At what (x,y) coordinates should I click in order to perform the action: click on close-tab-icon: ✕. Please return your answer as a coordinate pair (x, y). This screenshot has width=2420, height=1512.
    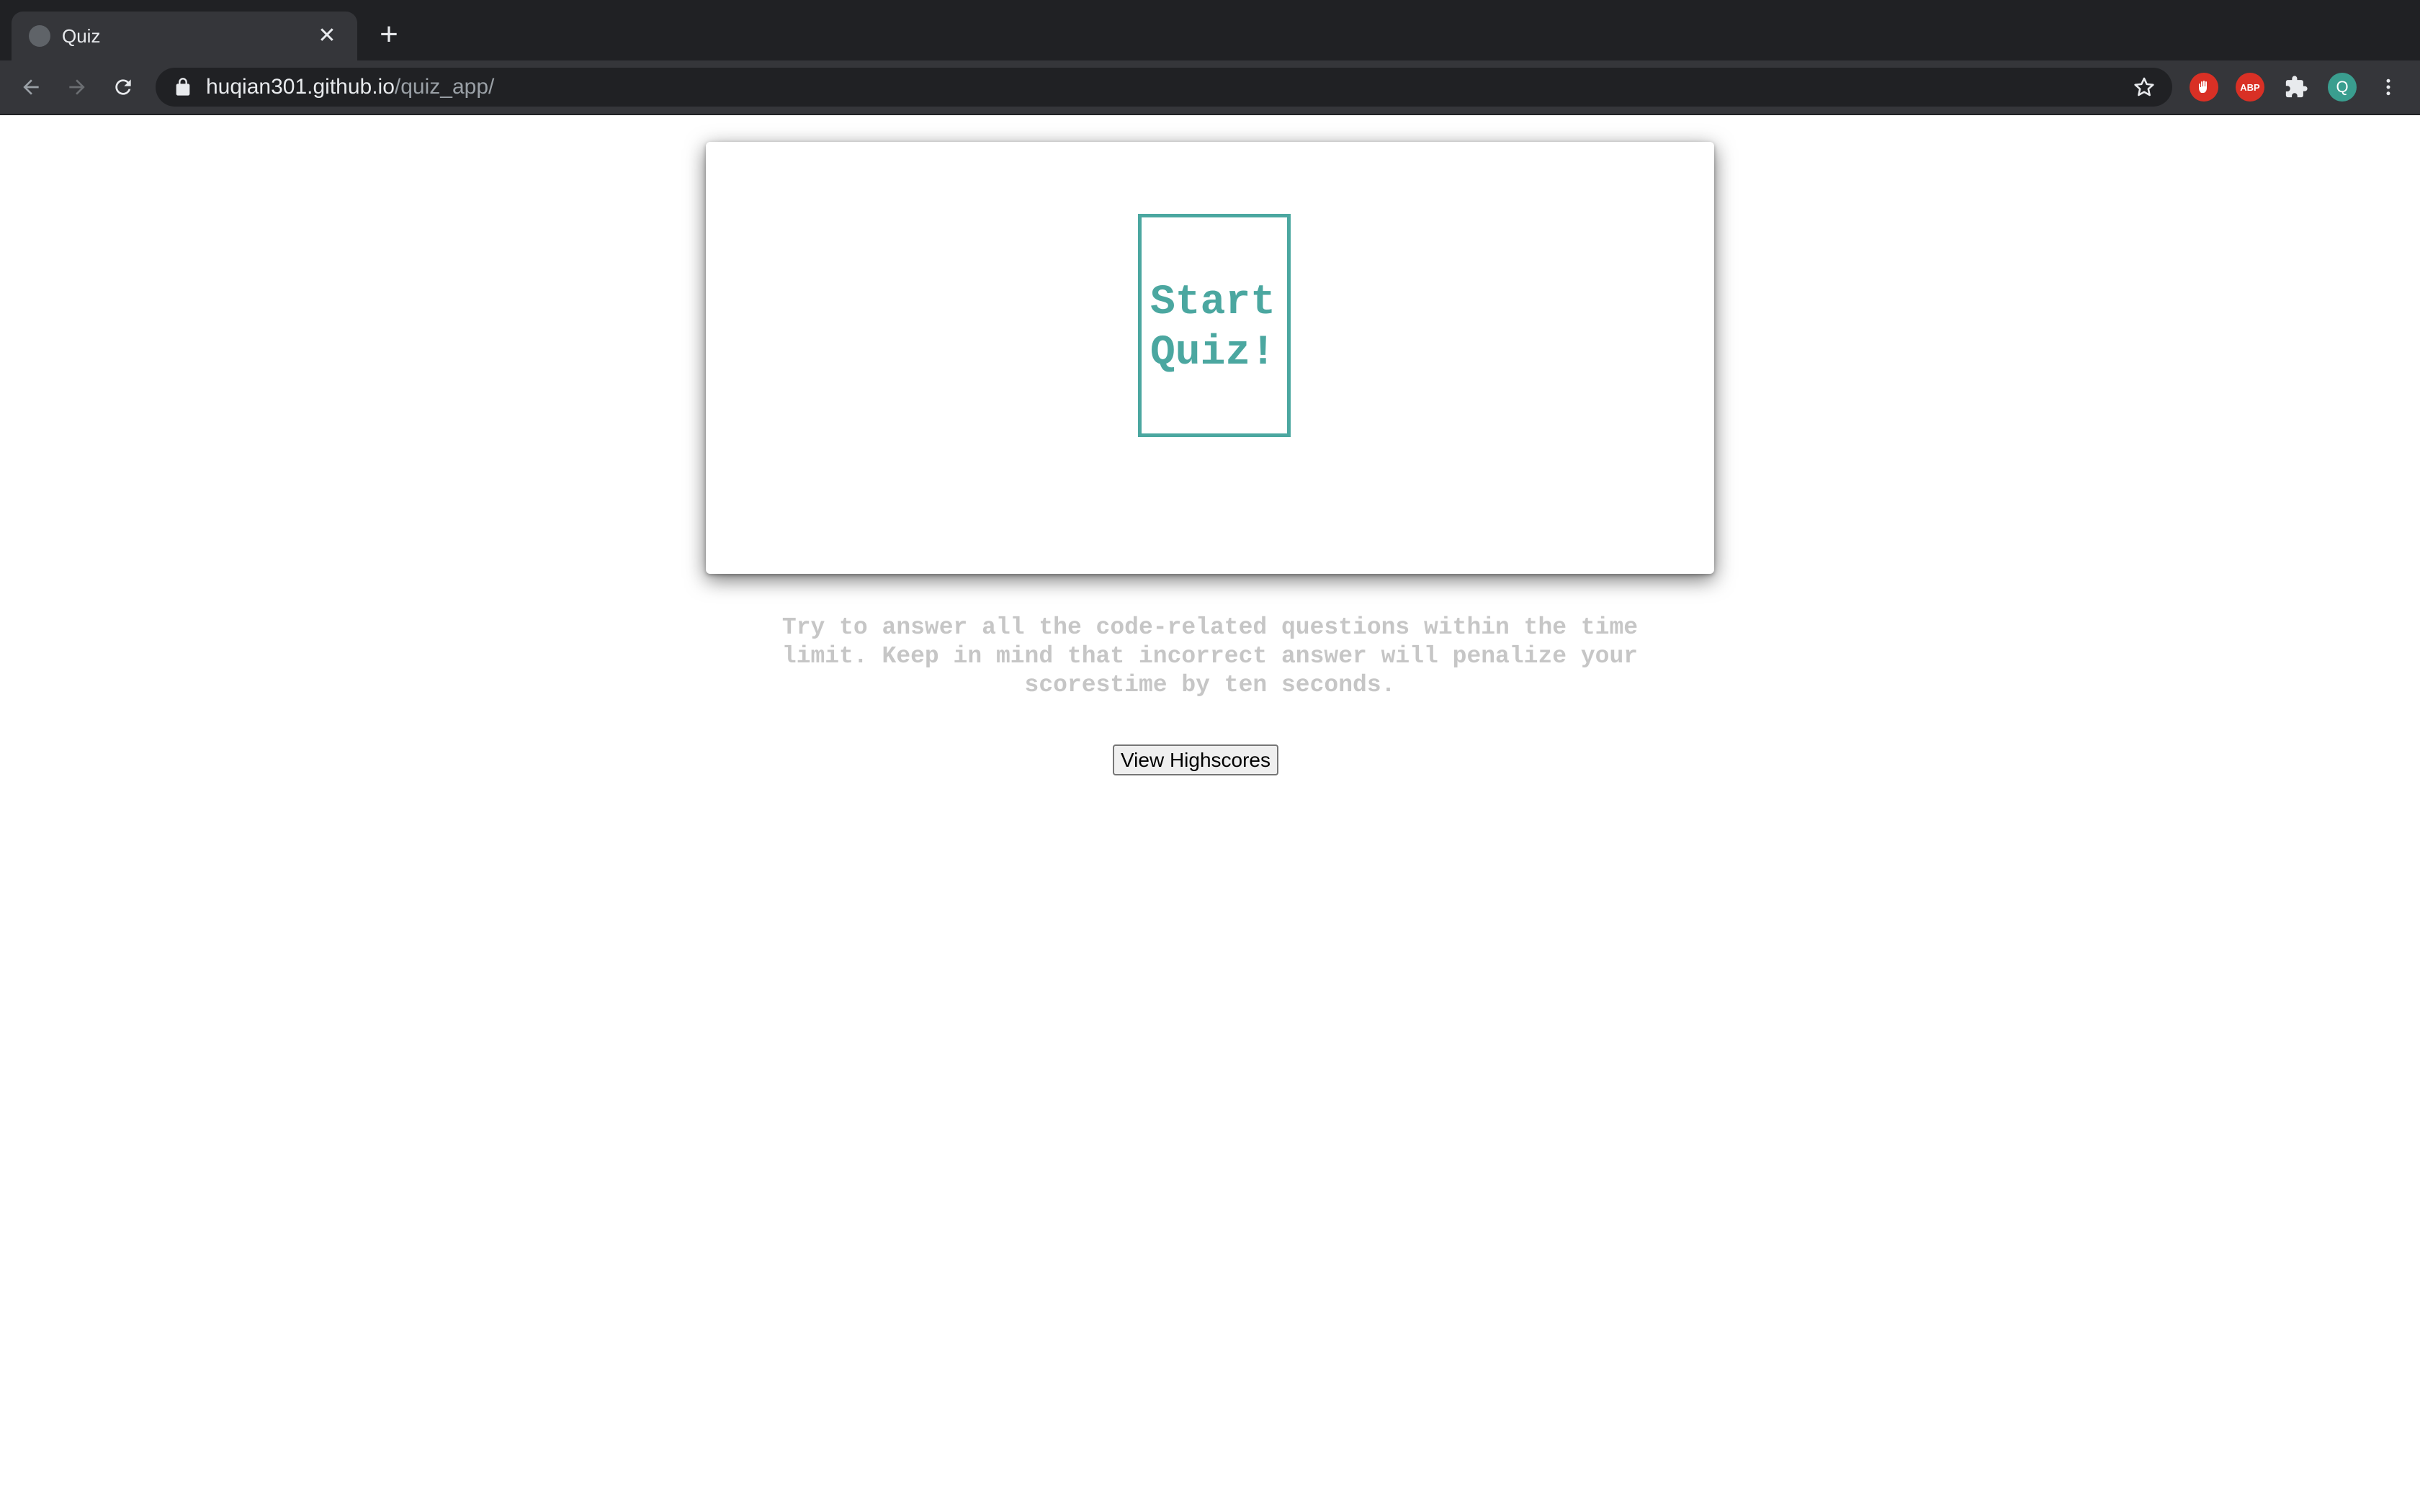
    Looking at the image, I should click on (327, 36).